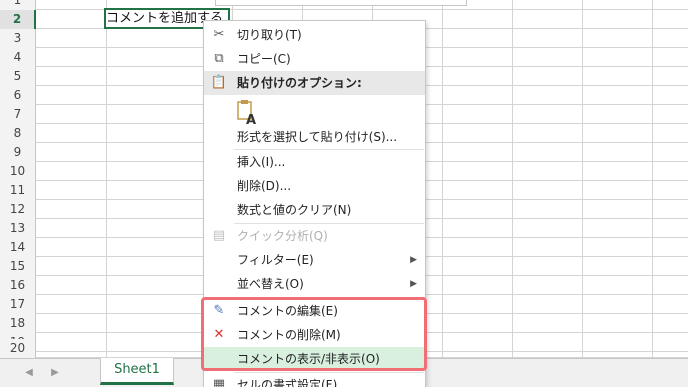 The width and height of the screenshot is (688, 387). What do you see at coordinates (137, 371) in the screenshot?
I see `sheet-tab: Sheet1` at bounding box center [137, 371].